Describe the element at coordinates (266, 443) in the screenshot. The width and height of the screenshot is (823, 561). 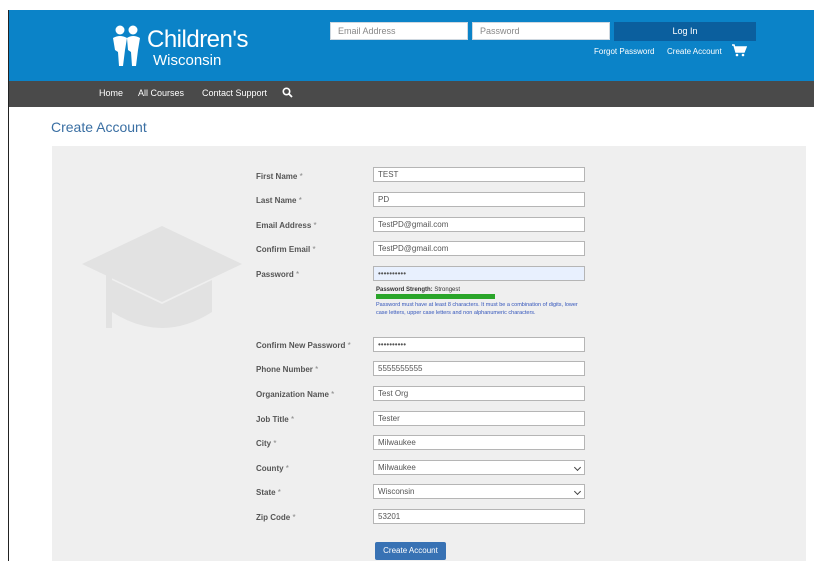
I see `city-label: City *` at that location.